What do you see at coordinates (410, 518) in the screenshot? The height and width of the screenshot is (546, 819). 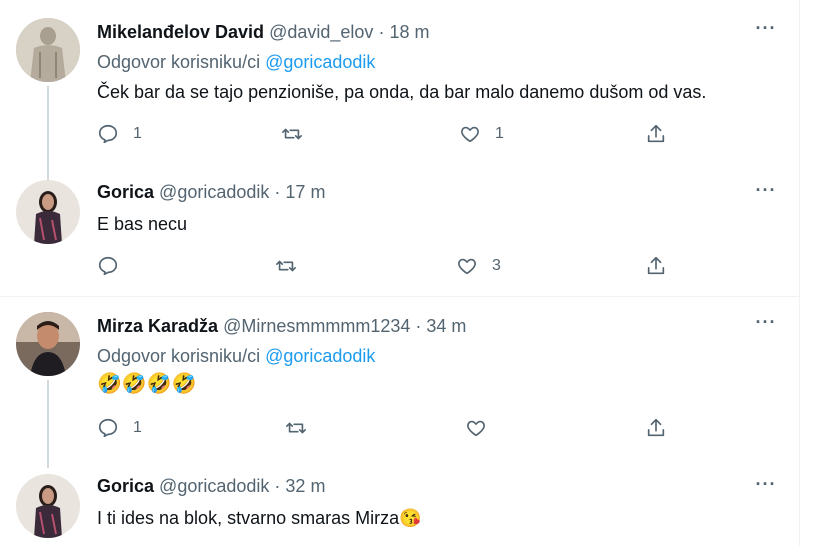 I see `kiss-emoji: 😘` at bounding box center [410, 518].